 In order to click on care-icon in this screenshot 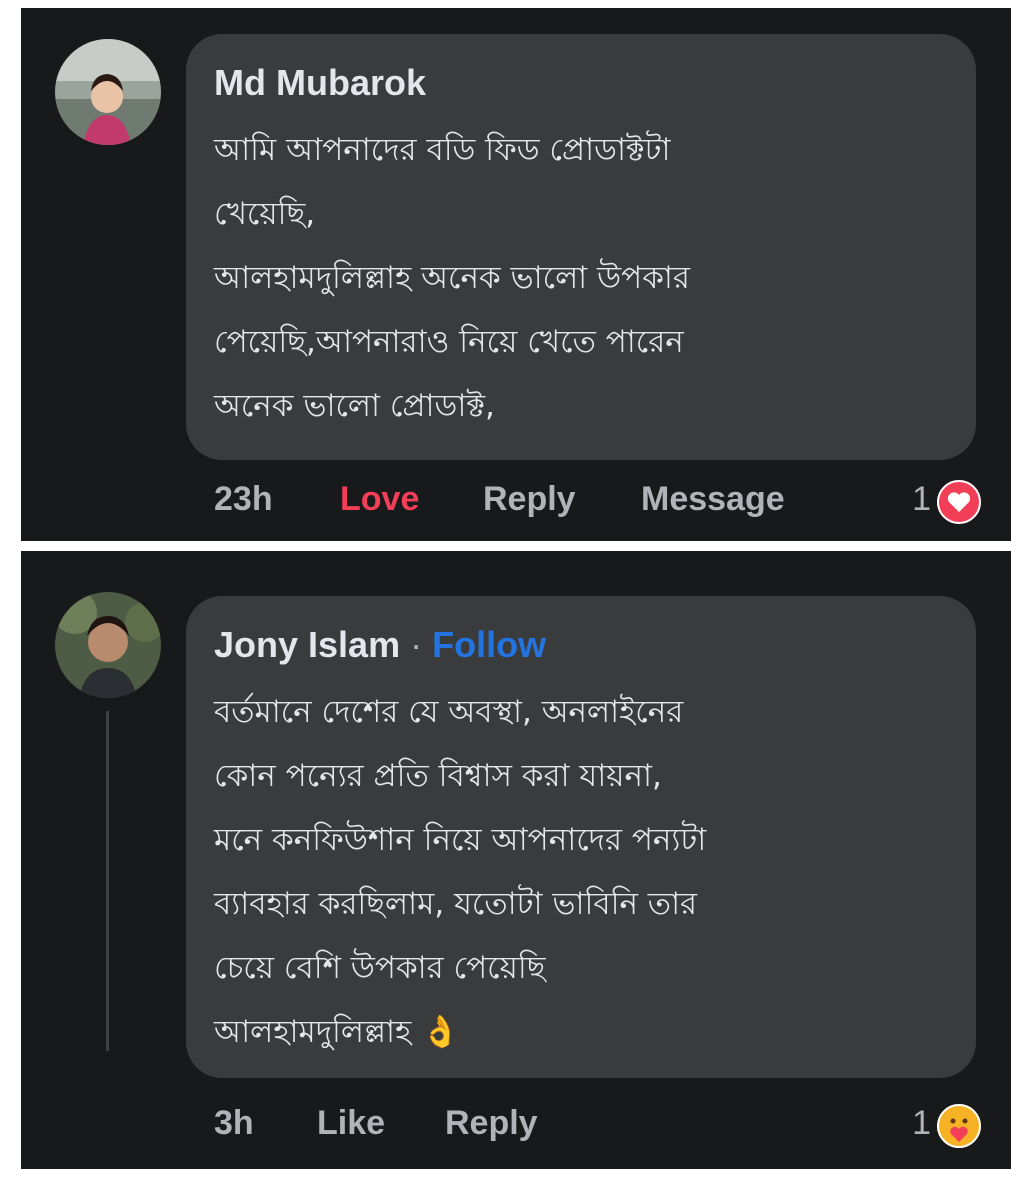, I will do `click(959, 1126)`.